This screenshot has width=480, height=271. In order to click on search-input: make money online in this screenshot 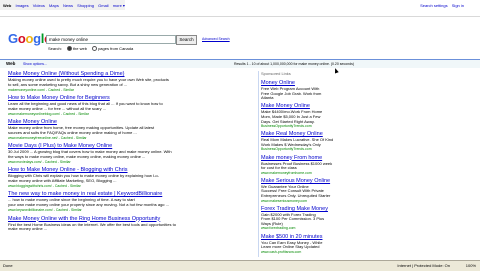, I will do `click(111, 39)`.